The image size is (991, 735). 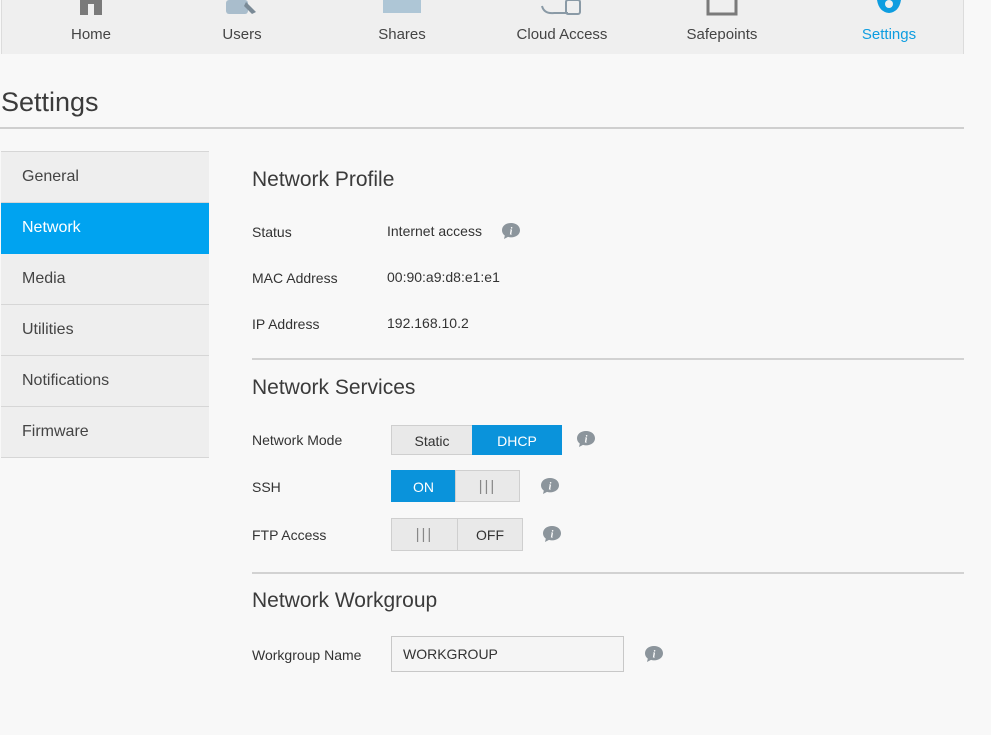 I want to click on page-title: Settings, so click(x=50, y=102).